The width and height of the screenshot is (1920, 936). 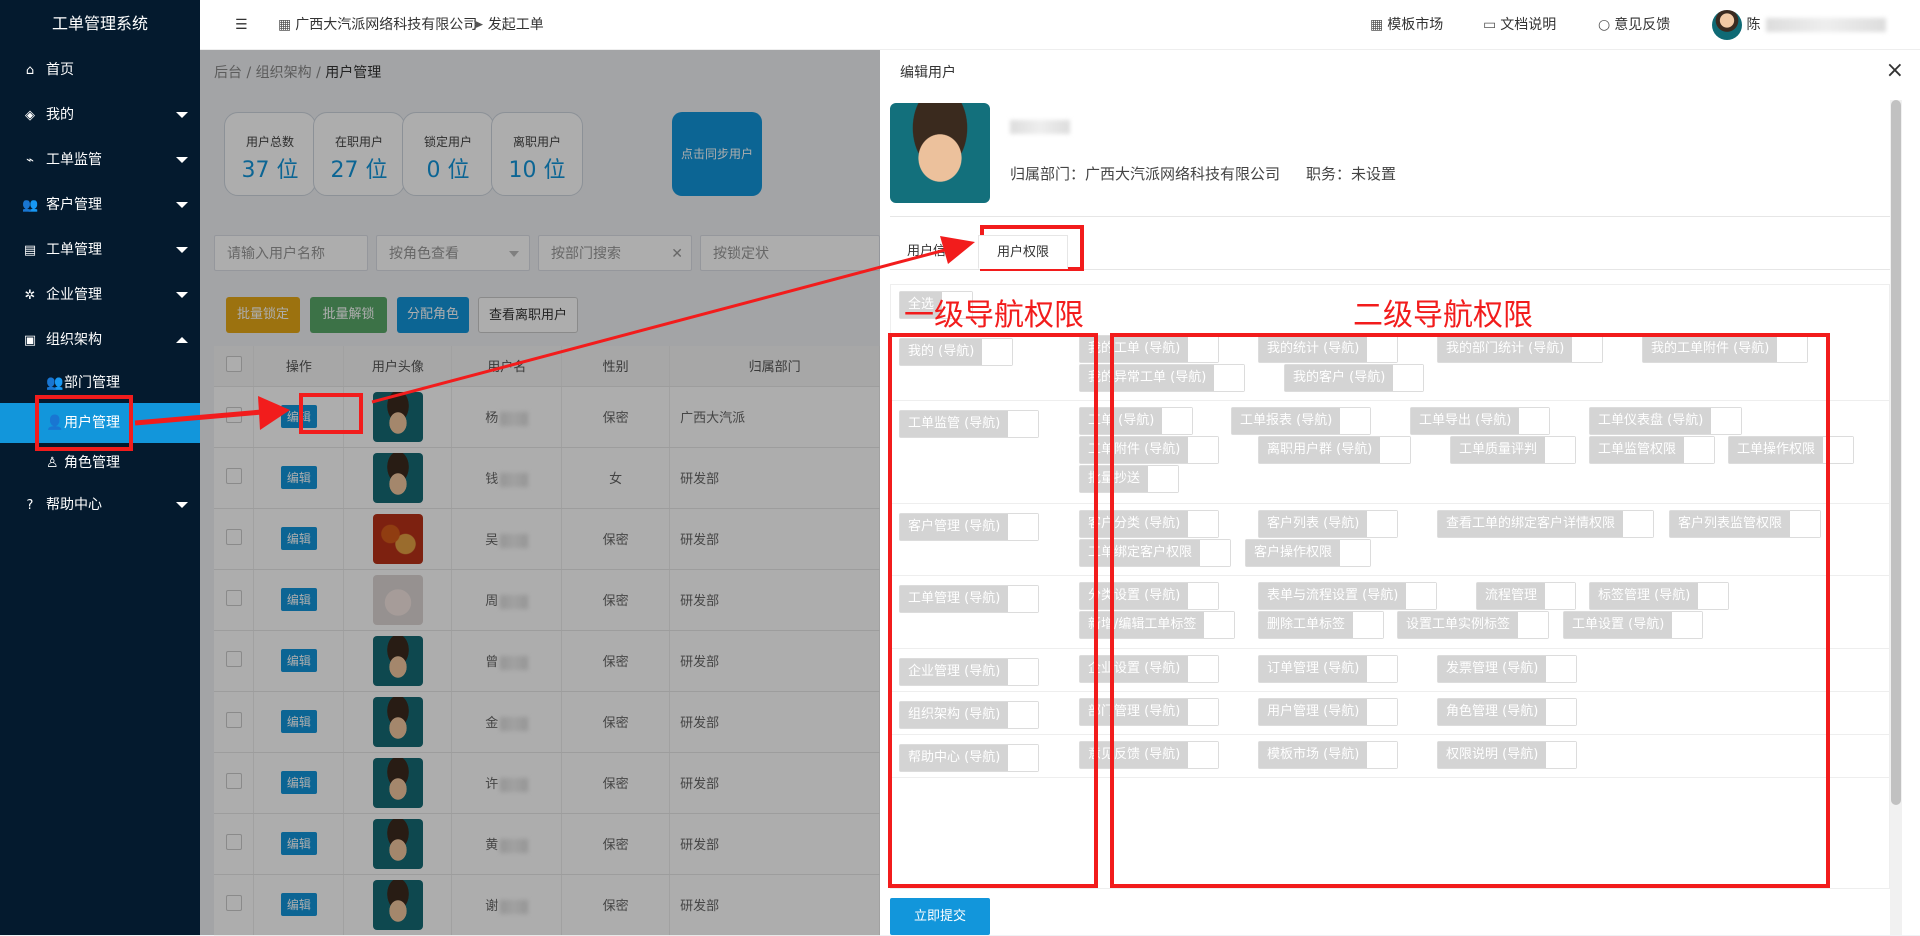 What do you see at coordinates (60, 70) in the screenshot?
I see `sidebar-item-label: 首页` at bounding box center [60, 70].